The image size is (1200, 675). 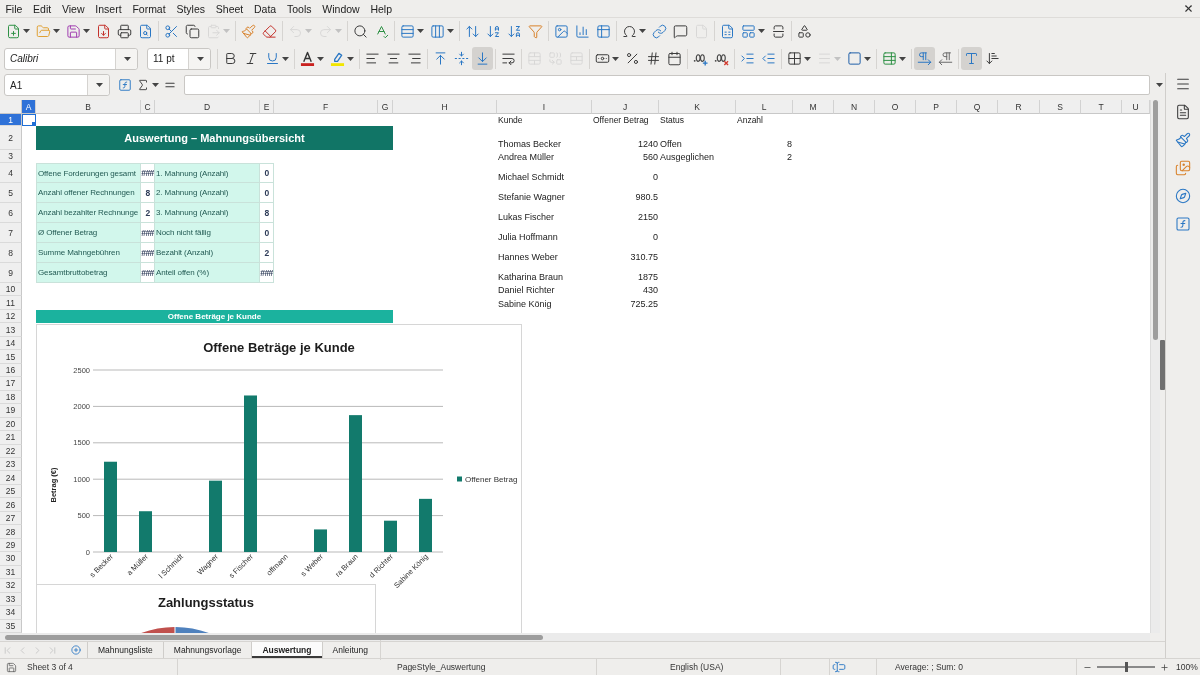 I want to click on row-header: 5, so click(x=11, y=193).